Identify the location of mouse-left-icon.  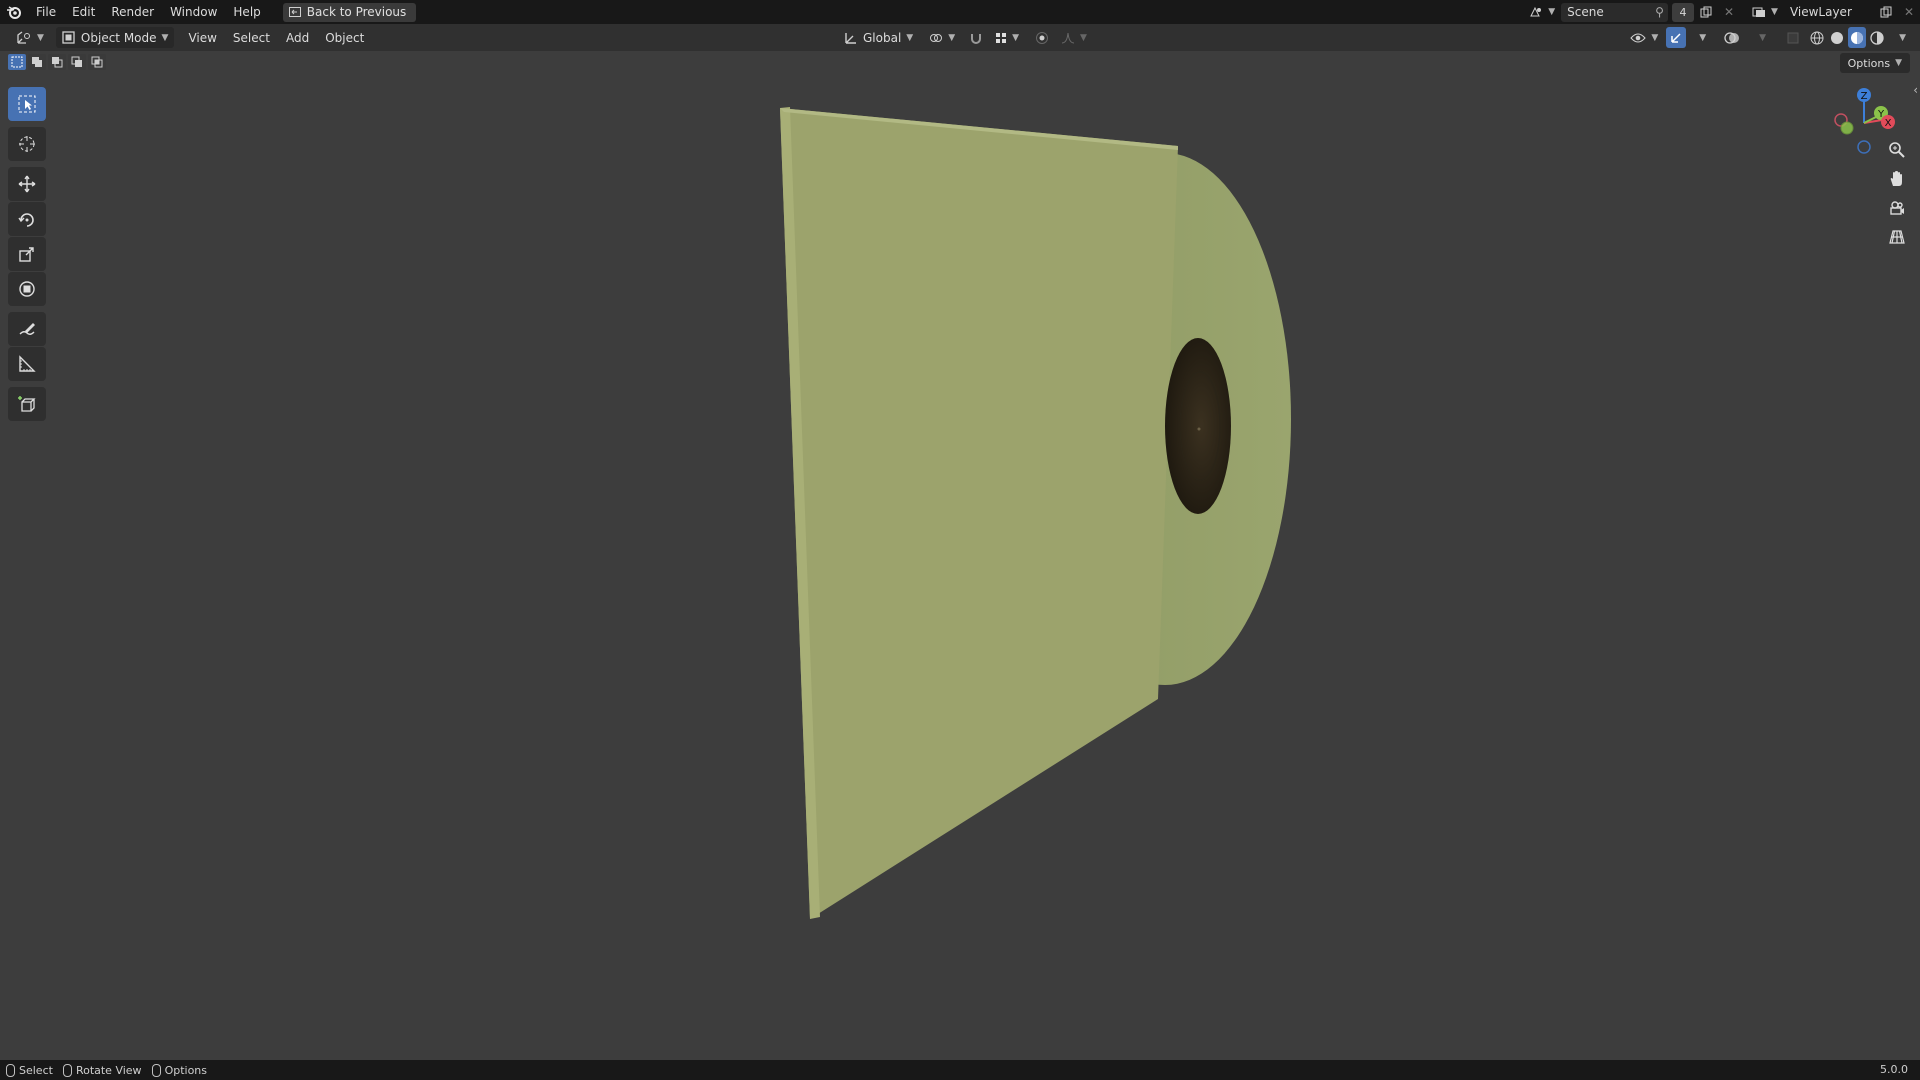
(10, 1070).